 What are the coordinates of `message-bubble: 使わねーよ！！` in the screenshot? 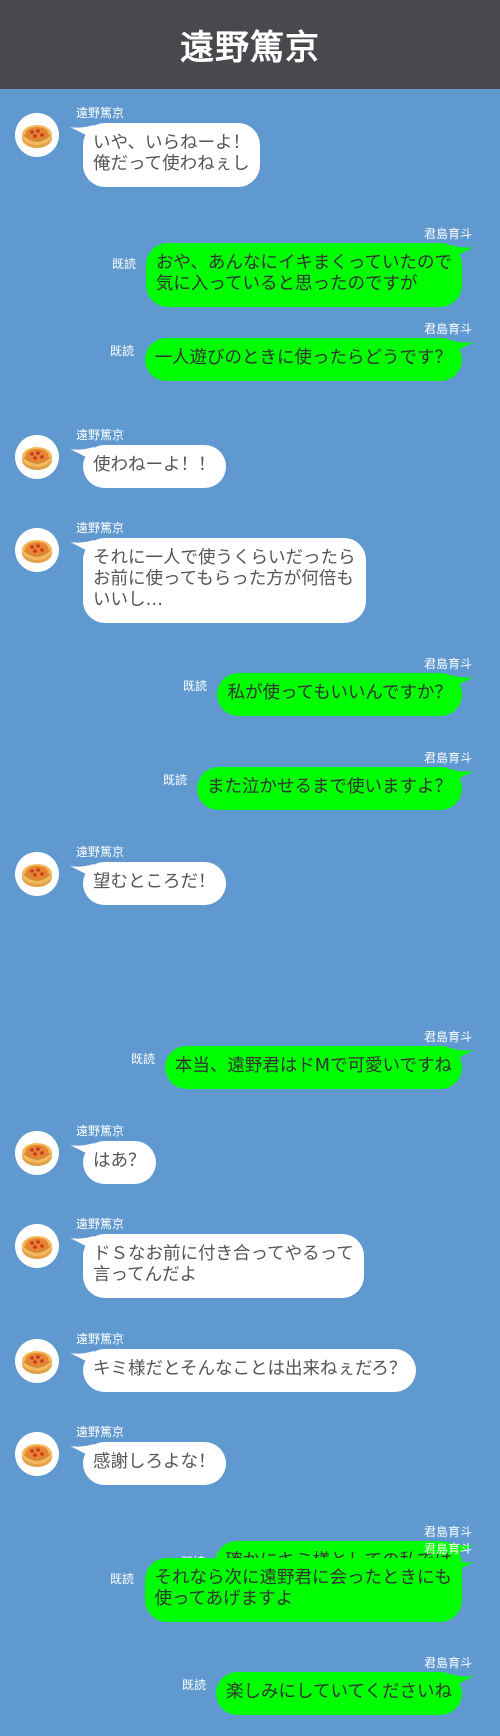 It's located at (154, 466).